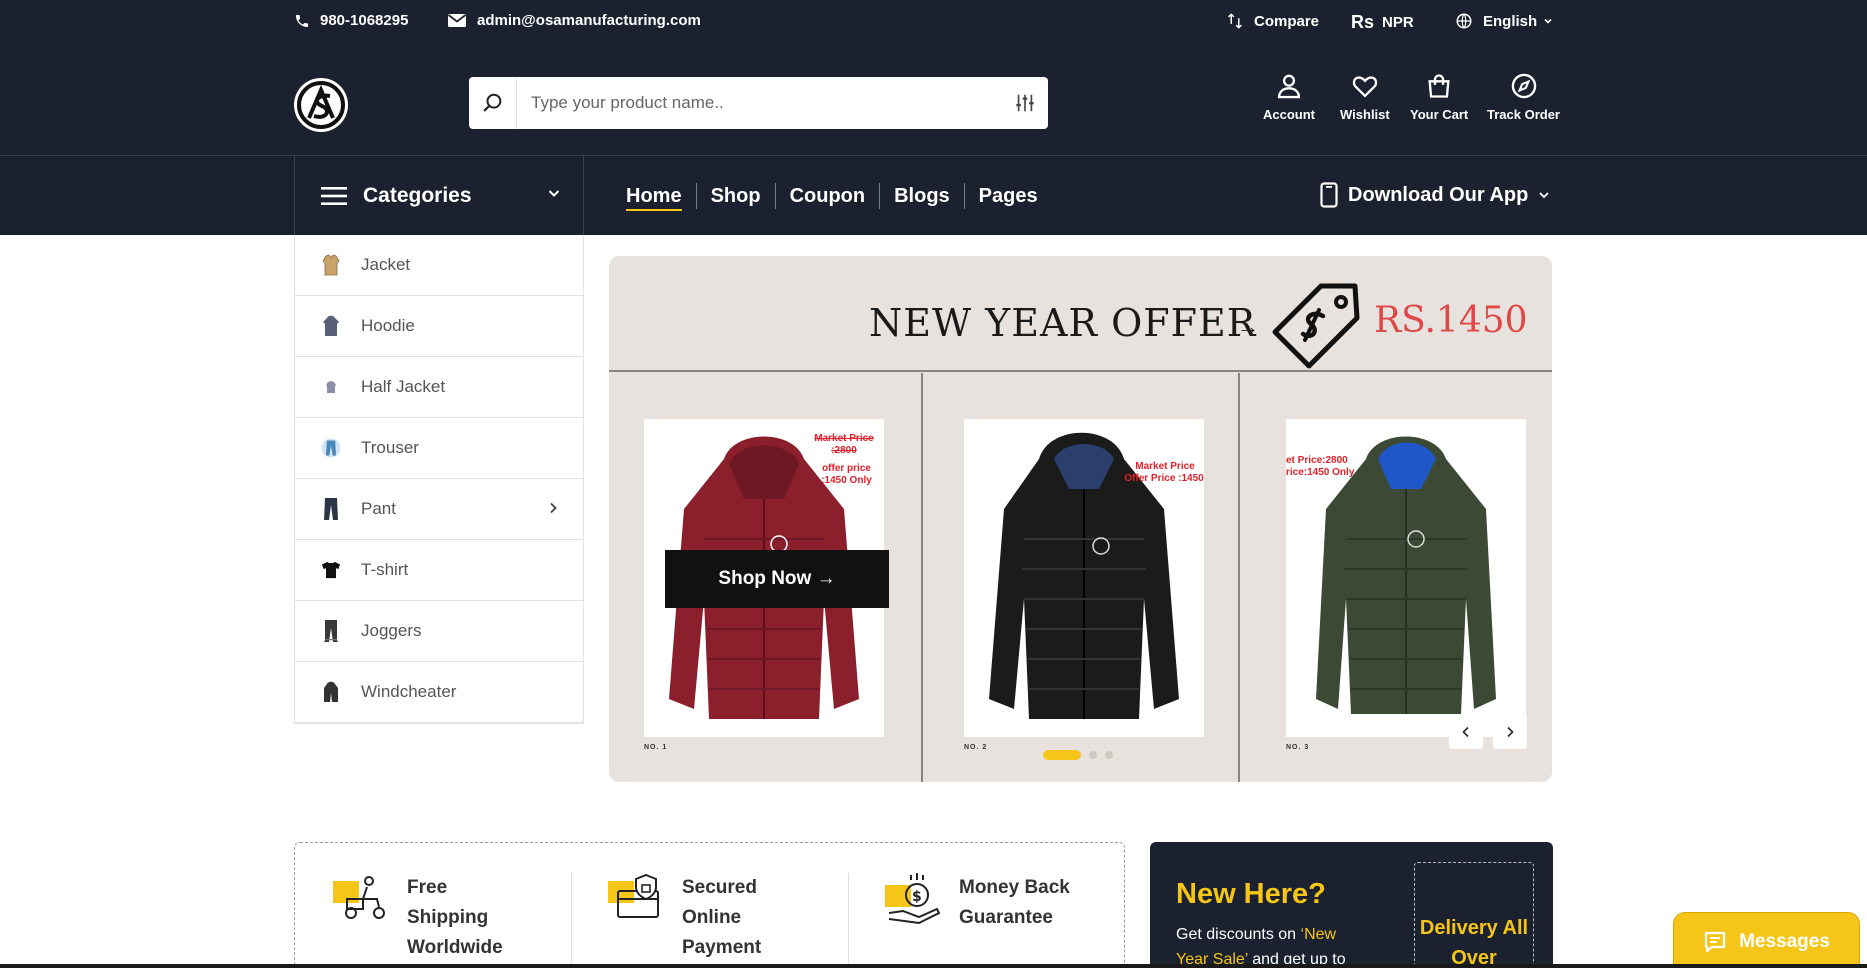 This screenshot has height=968, width=1867. I want to click on delivery-label: Delivery All Over, so click(1474, 942).